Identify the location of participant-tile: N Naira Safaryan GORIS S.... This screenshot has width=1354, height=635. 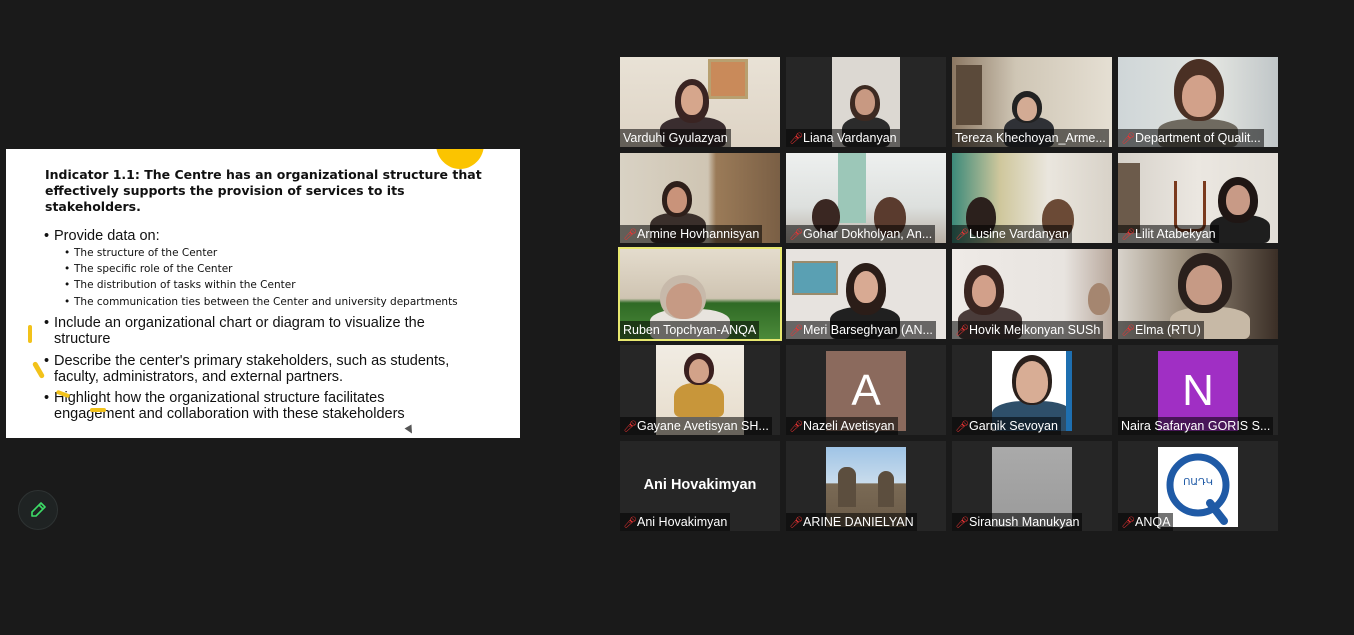
(1198, 390).